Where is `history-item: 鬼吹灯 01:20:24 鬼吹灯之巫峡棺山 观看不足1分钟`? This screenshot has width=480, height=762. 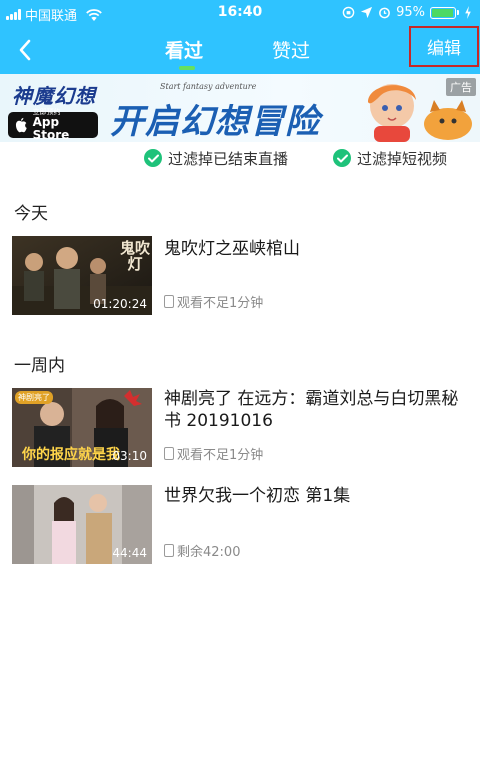 history-item: 鬼吹灯 01:20:24 鬼吹灯之巫峡棺山 观看不足1分钟 is located at coordinates (240, 276).